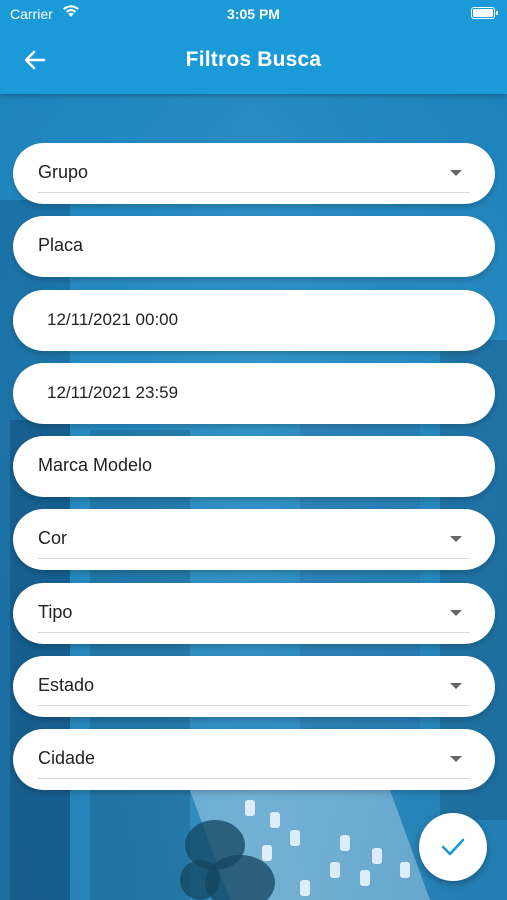 Image resolution: width=507 pixels, height=900 pixels. Describe the element at coordinates (95, 465) in the screenshot. I see `field-label: Marca Modelo` at that location.